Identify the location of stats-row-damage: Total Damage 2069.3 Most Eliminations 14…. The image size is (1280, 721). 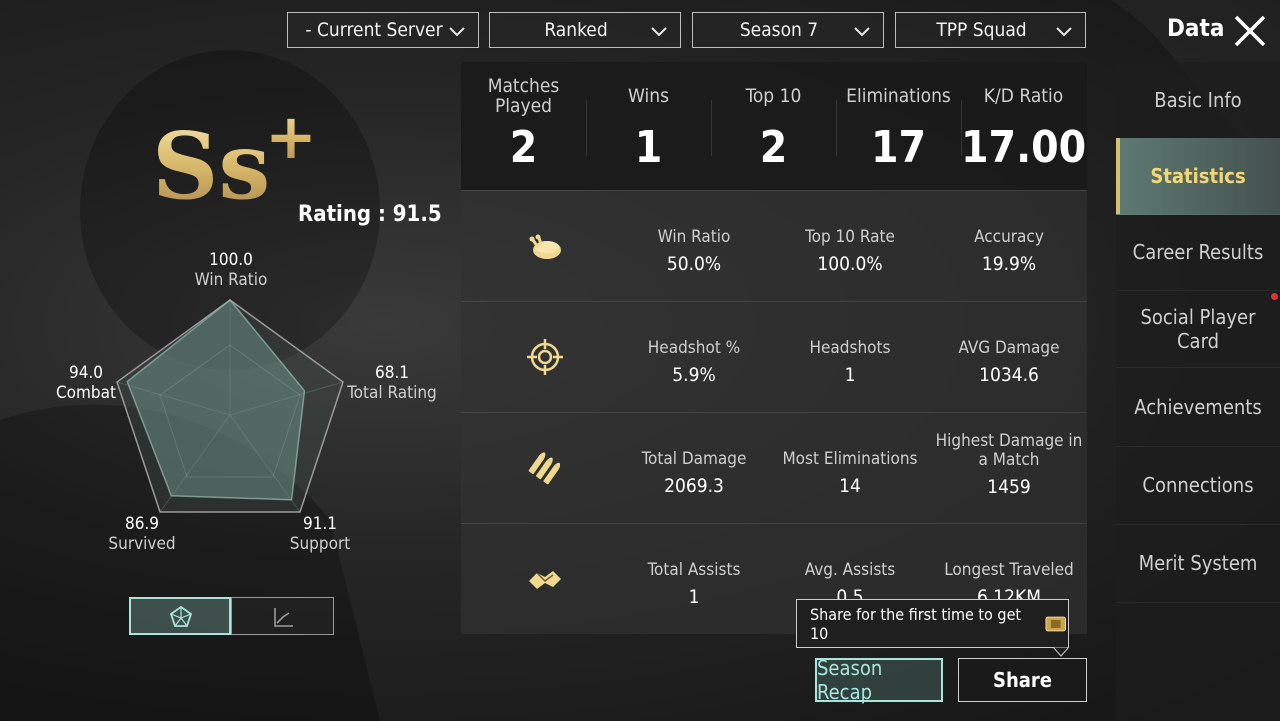
(774, 467).